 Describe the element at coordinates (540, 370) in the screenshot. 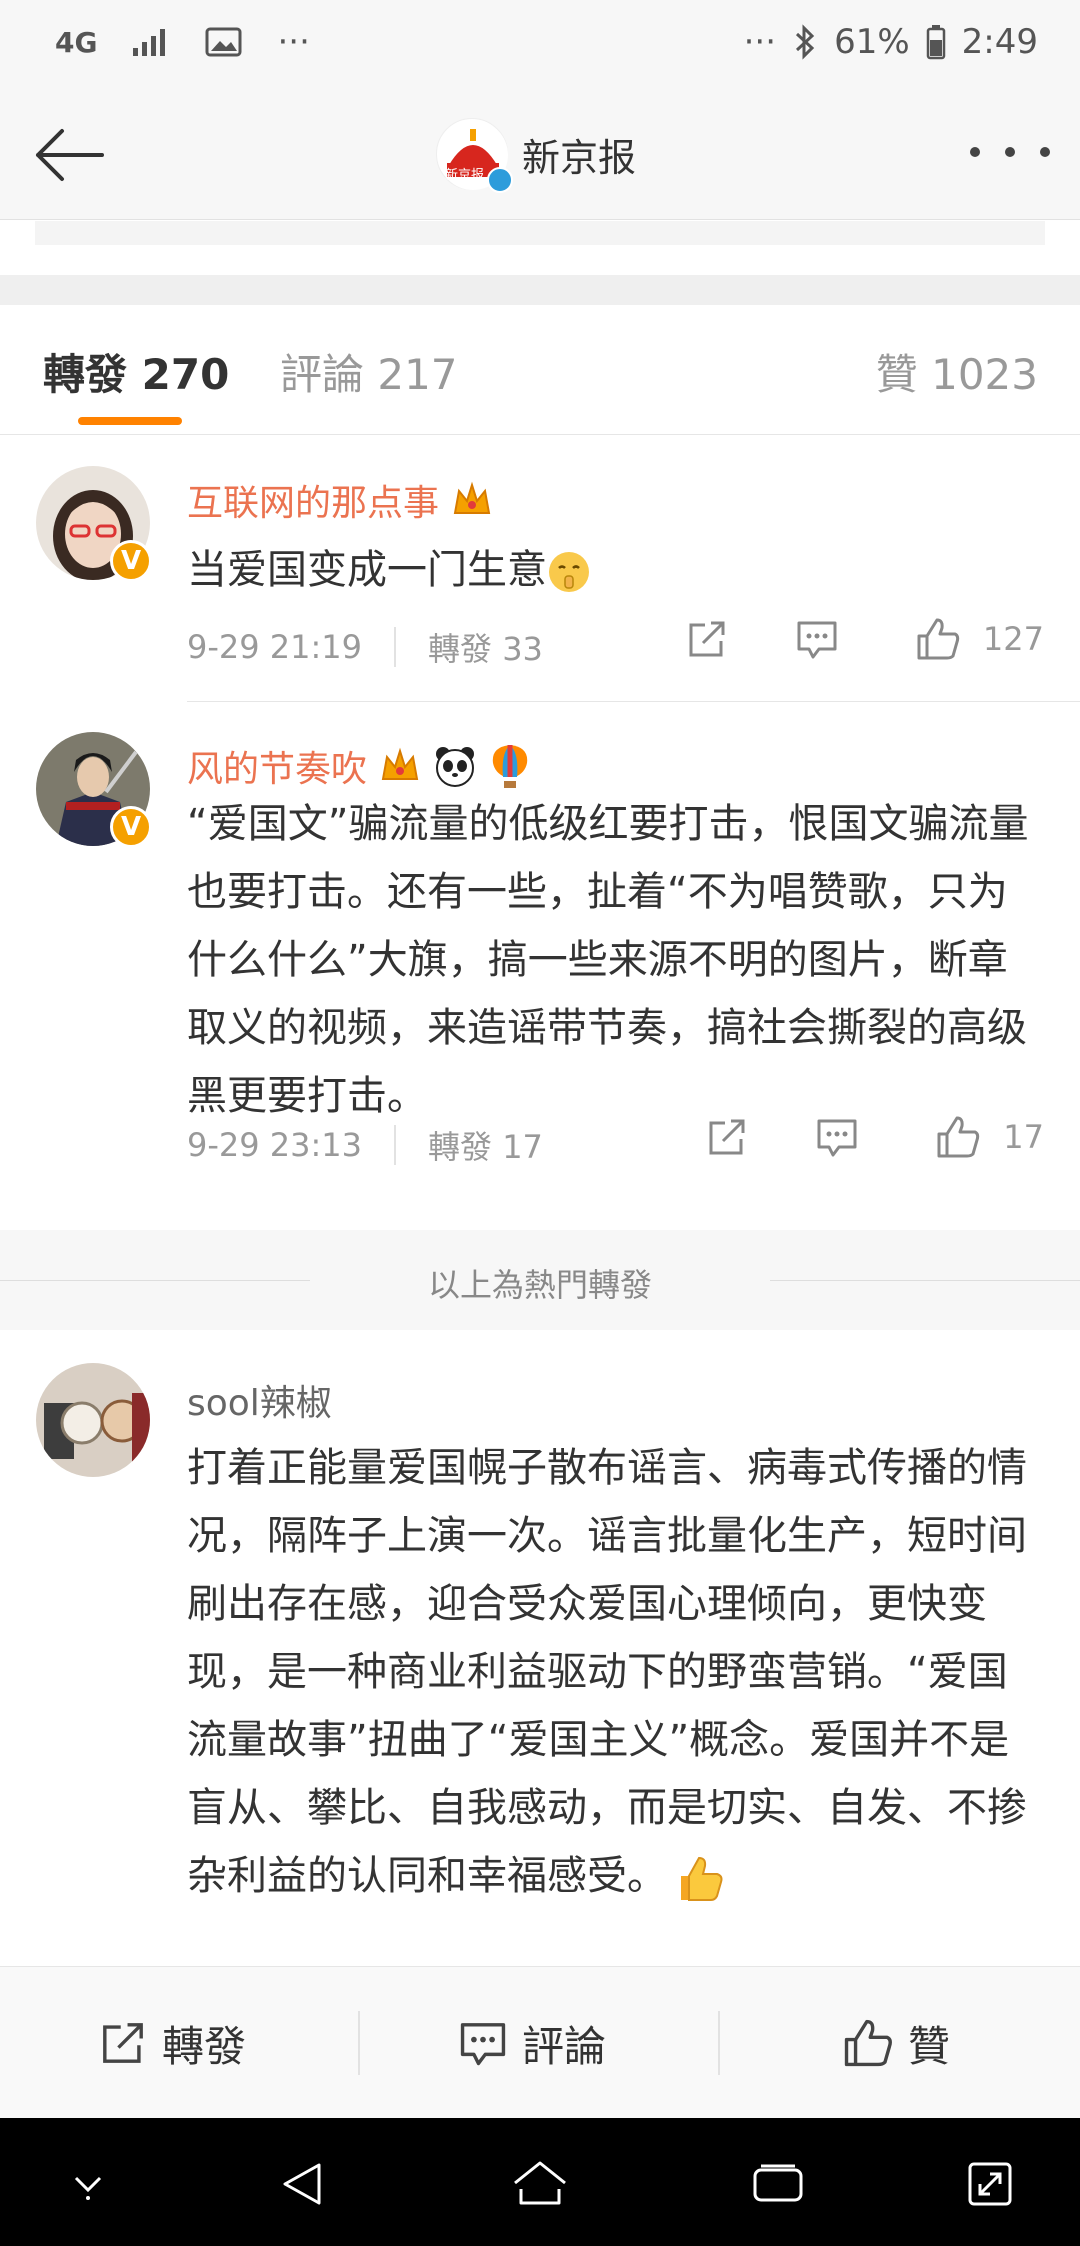

I see `feedback-tabs: 轉發 270 評論 217 贊 1023` at that location.